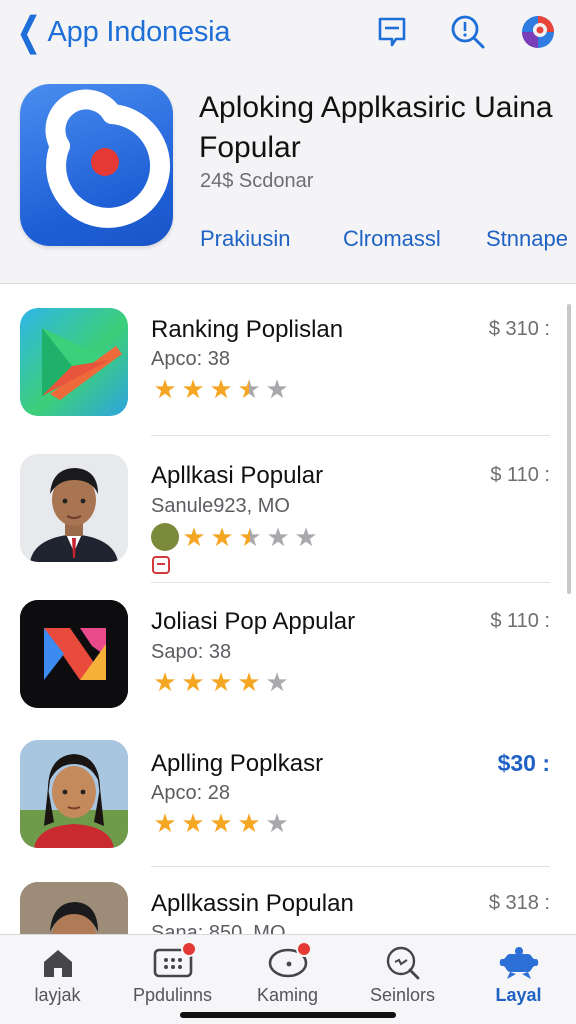 Image resolution: width=576 pixels, height=1024 pixels. I want to click on tab-search: Seinlors, so click(402, 979).